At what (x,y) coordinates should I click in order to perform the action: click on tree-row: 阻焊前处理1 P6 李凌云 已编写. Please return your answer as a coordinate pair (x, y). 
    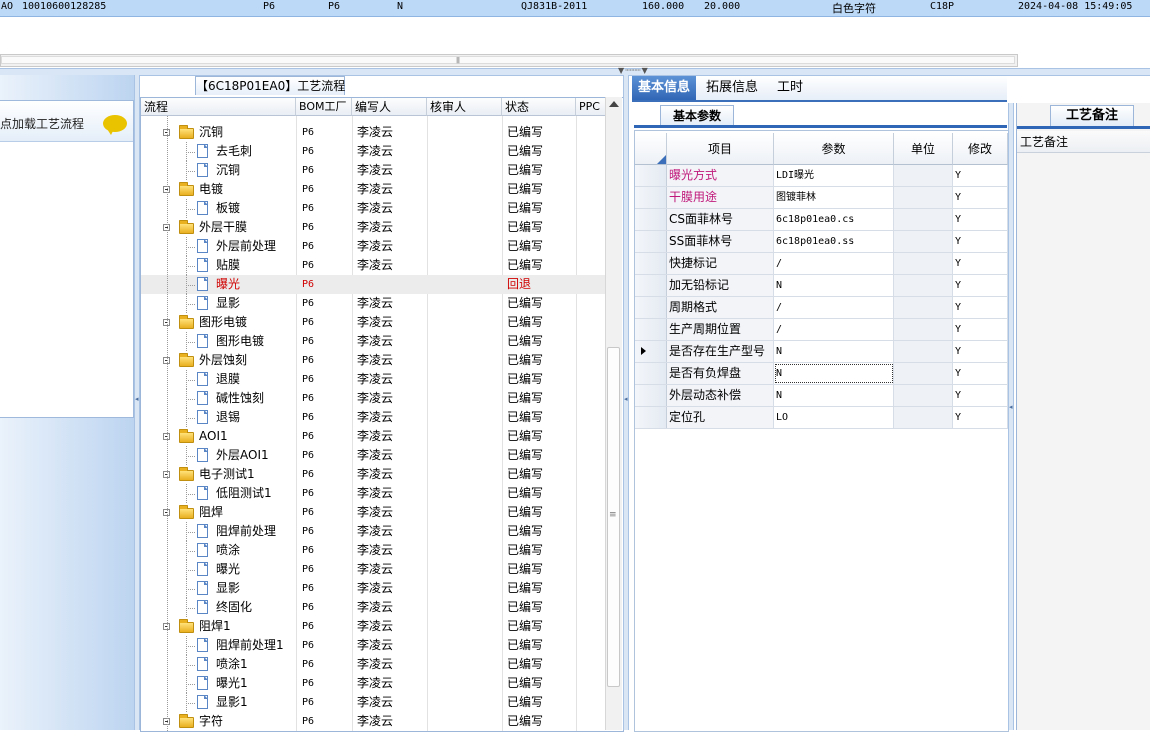
    Looking at the image, I should click on (373, 645).